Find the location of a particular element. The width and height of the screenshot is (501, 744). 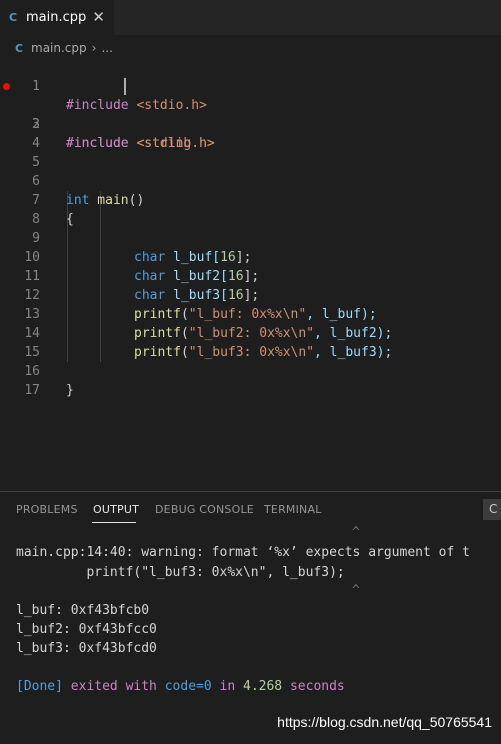

active-tab-indicator is located at coordinates (114, 522).